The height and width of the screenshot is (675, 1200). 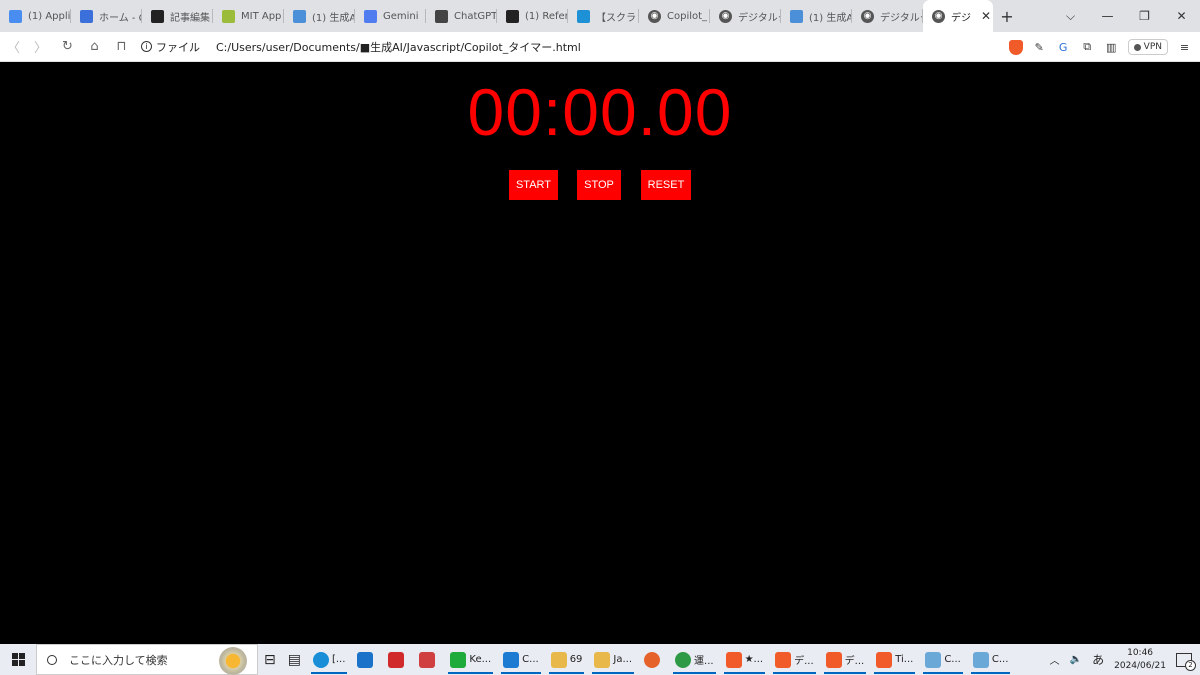 I want to click on search-icon, so click(x=52, y=659).